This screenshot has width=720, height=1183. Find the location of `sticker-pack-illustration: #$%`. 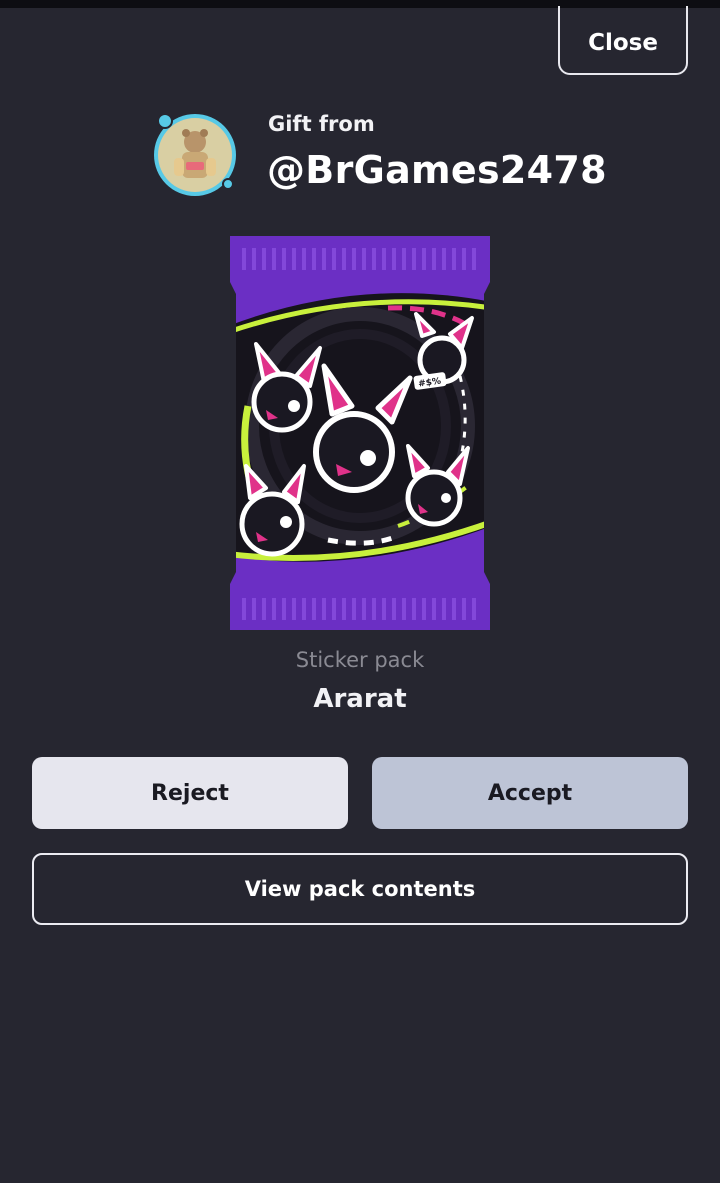

sticker-pack-illustration: #$% is located at coordinates (360, 433).